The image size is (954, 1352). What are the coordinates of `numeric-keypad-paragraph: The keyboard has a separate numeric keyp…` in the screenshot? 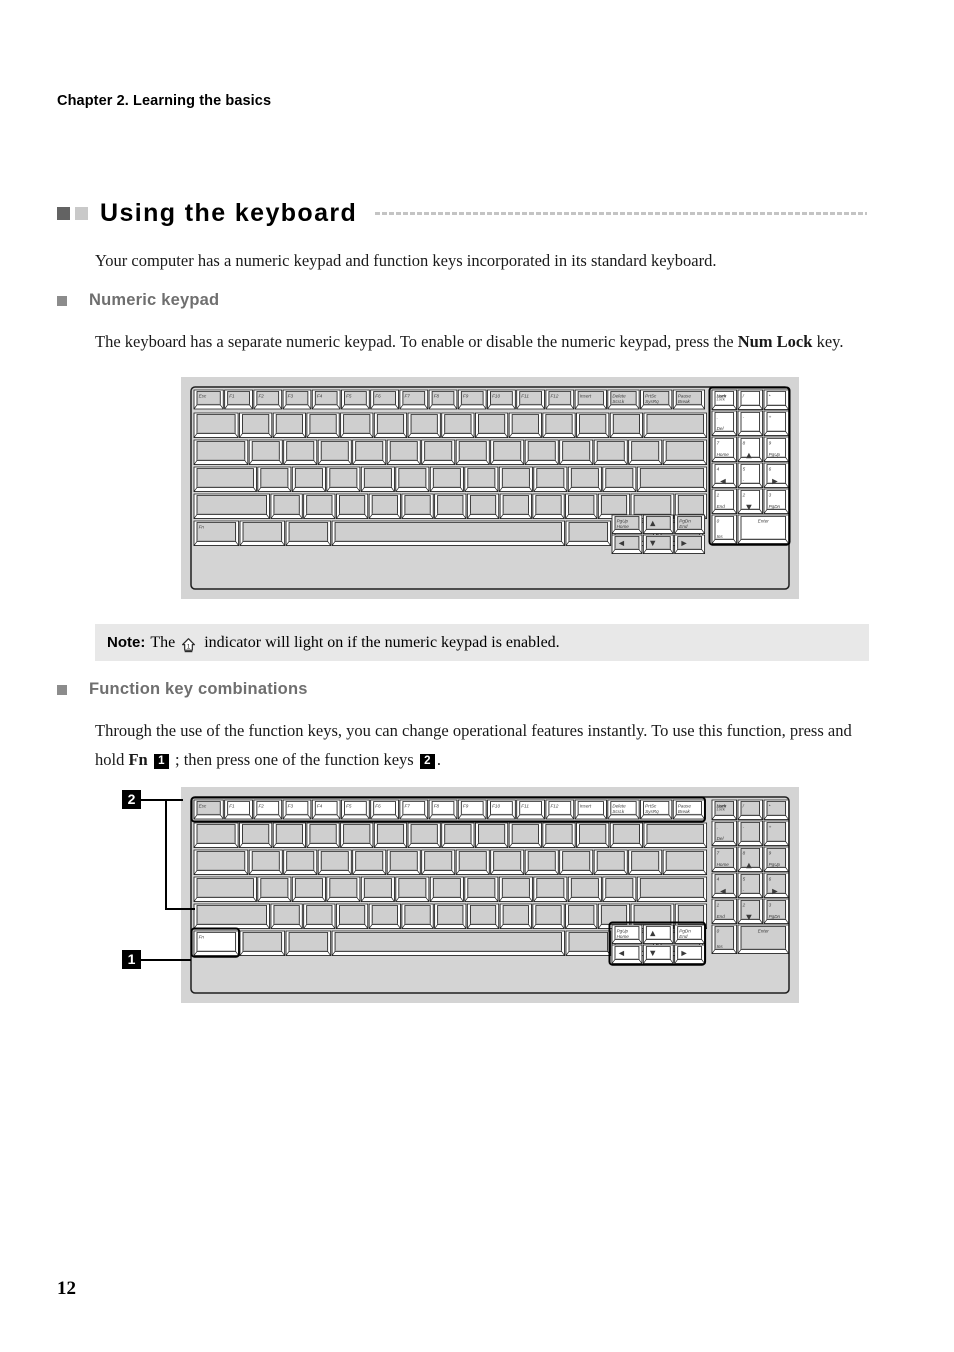 It's located at (477, 341).